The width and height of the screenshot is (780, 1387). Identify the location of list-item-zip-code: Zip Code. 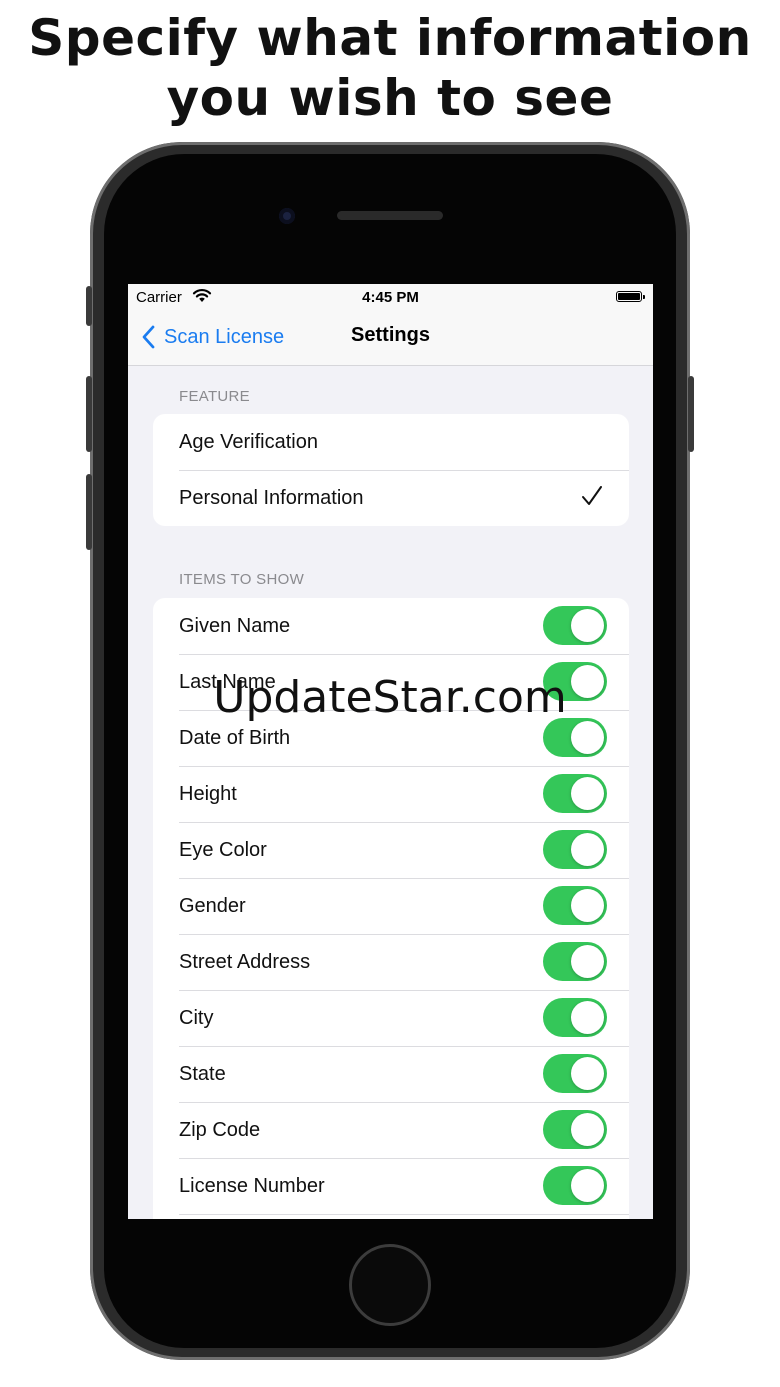
(391, 1130).